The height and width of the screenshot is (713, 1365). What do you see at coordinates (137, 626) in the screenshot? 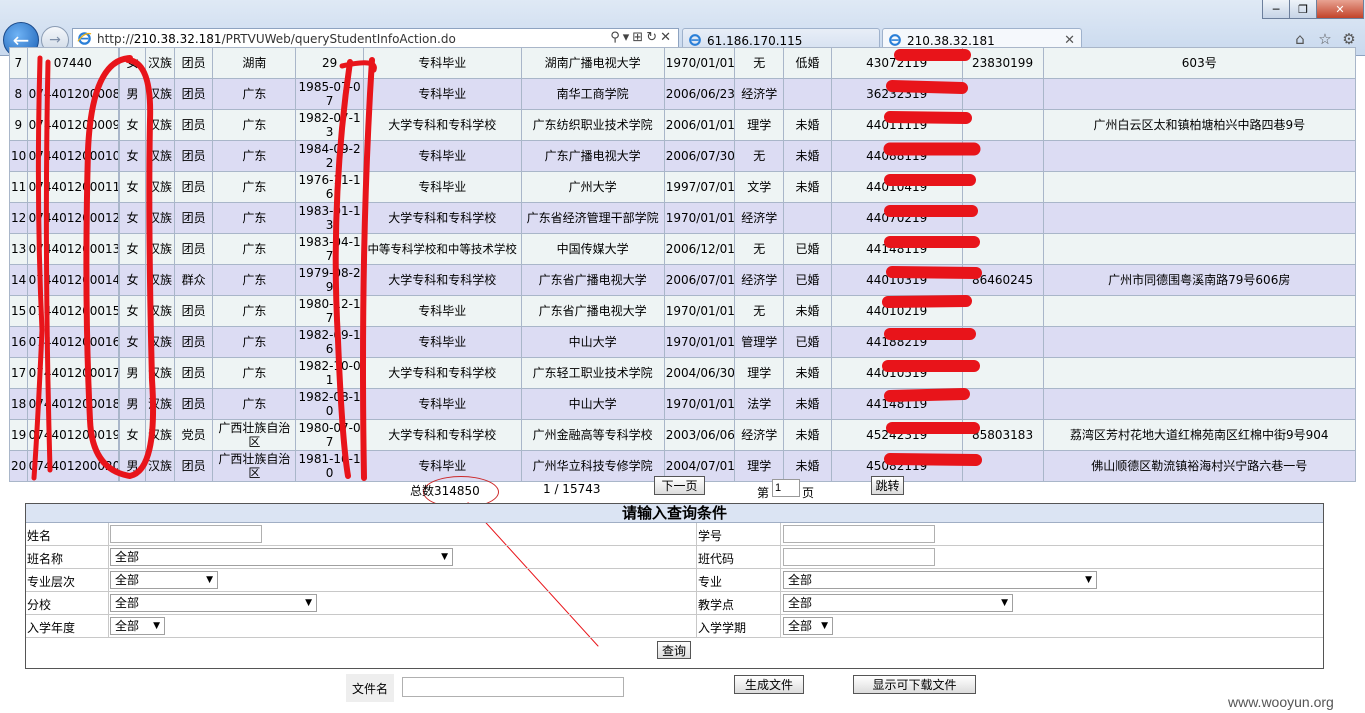
I see `year-select: 全部 ▼` at bounding box center [137, 626].